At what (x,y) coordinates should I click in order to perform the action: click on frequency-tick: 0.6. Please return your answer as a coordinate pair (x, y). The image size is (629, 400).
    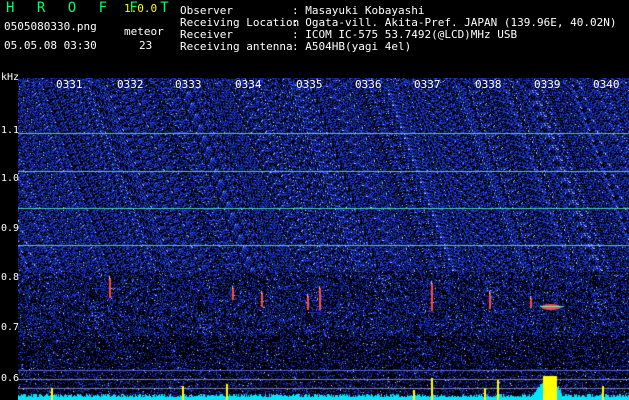
    Looking at the image, I should click on (10, 378).